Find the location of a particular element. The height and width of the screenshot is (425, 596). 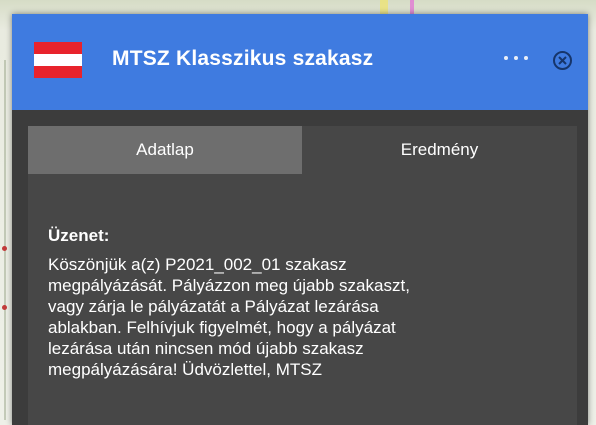

message-label: Üzenet: is located at coordinates (79, 235).